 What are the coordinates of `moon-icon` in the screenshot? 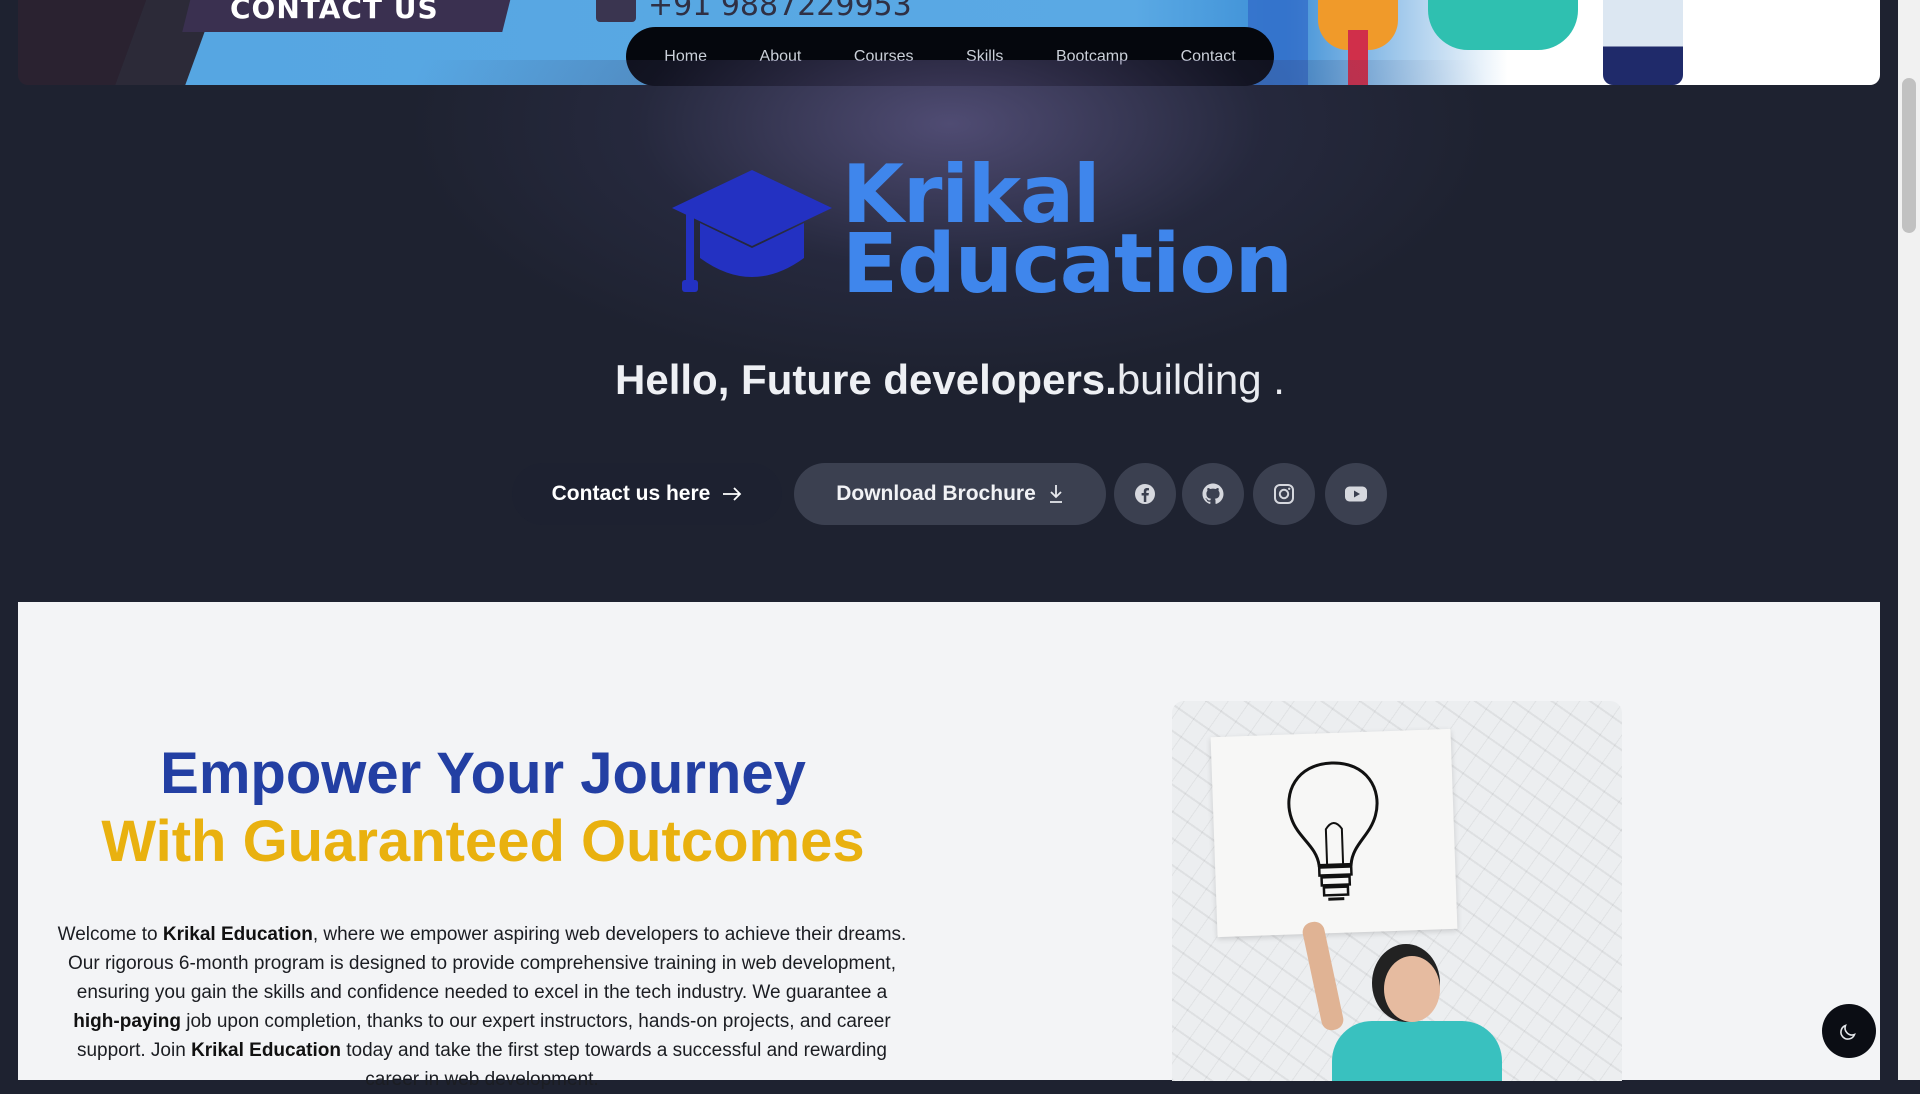 It's located at (1848, 1032).